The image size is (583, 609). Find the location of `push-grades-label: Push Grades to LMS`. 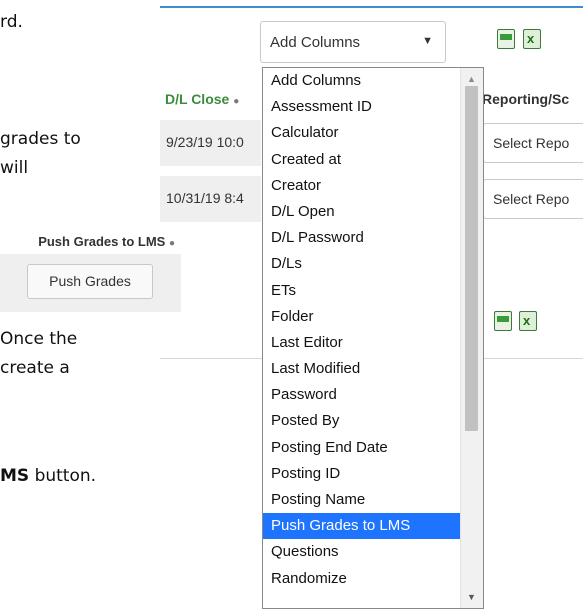

push-grades-label: Push Grades to LMS is located at coordinates (102, 241).